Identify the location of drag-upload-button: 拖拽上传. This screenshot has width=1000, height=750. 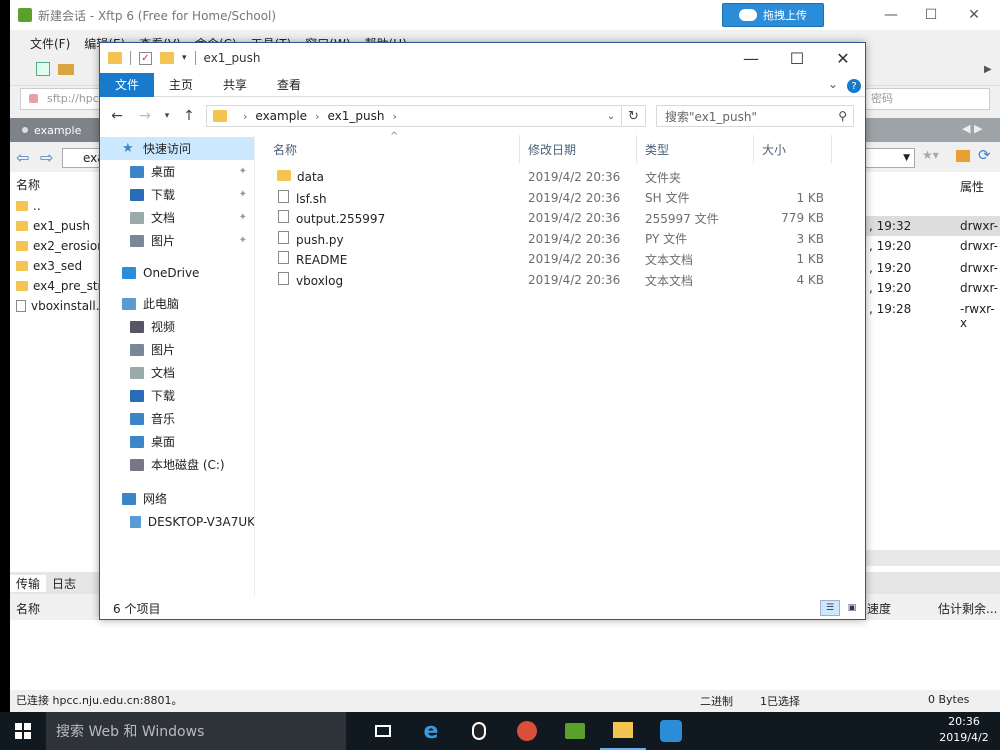
(773, 15).